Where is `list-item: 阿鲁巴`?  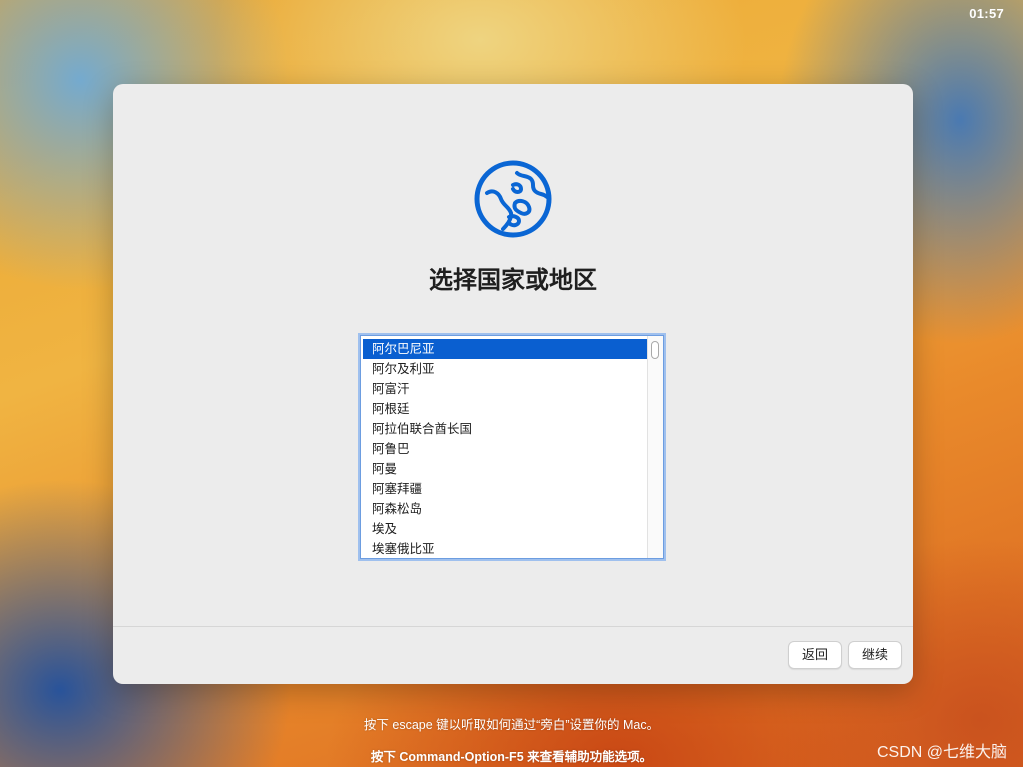 list-item: 阿鲁巴 is located at coordinates (505, 449).